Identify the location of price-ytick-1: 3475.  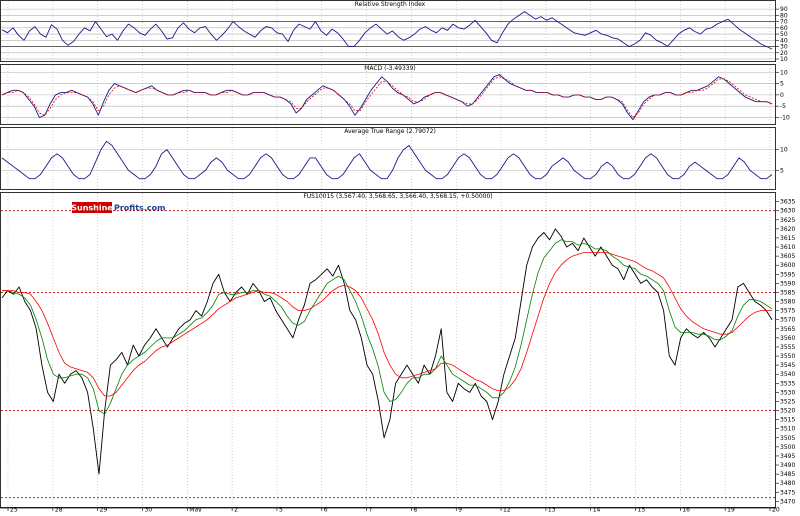
(787, 492).